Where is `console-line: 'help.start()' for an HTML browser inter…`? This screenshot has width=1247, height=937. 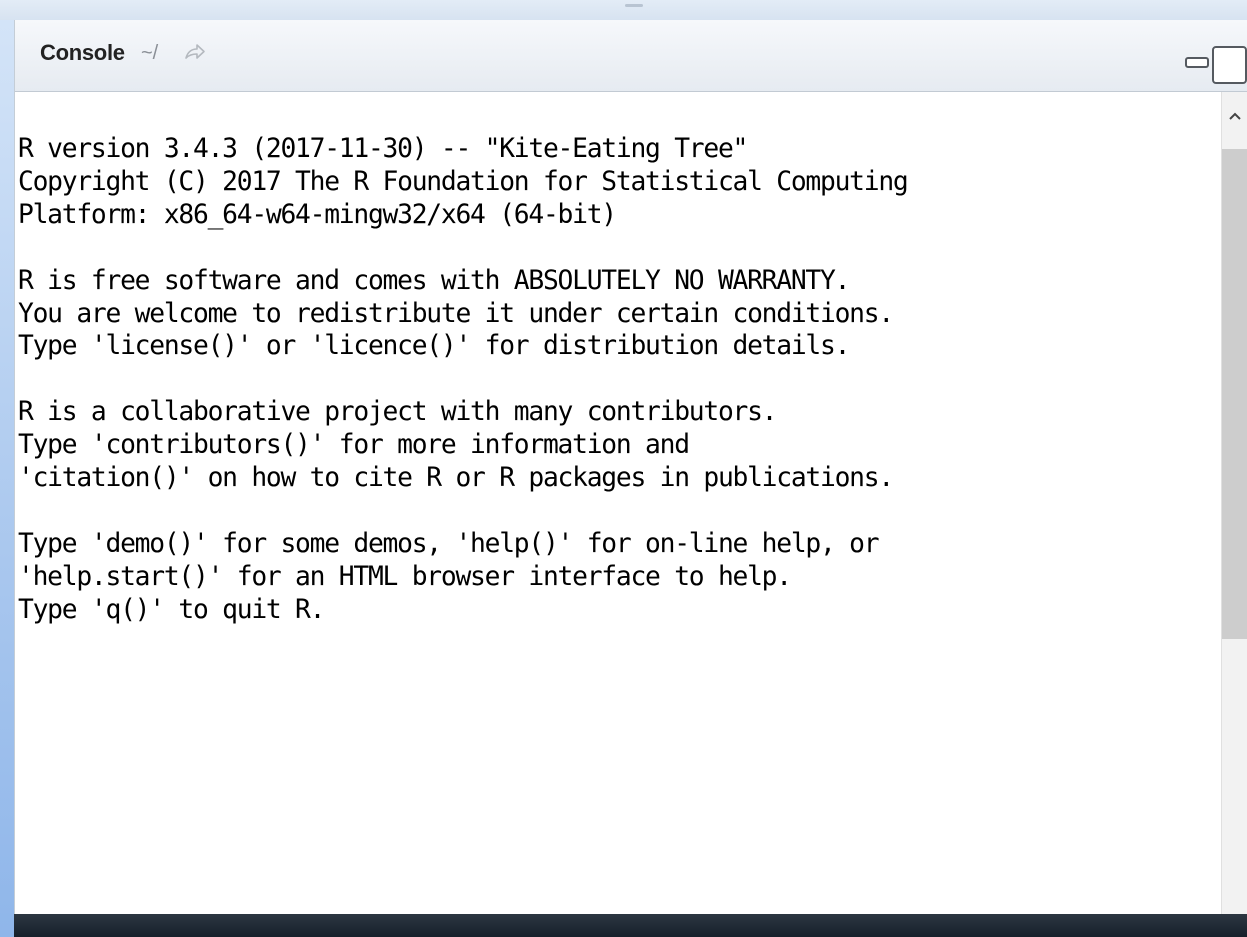 console-line: 'help.start()' for an HTML browser inter… is located at coordinates (405, 576).